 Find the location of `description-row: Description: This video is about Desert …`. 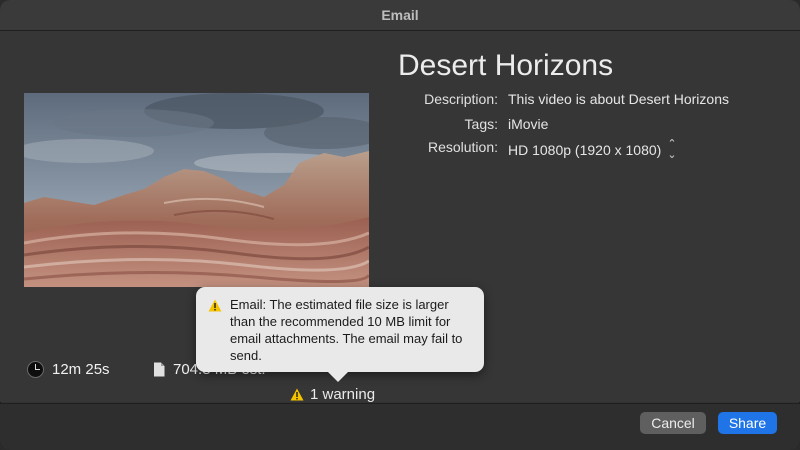

description-row: Description: This video is about Desert … is located at coordinates (570, 101).